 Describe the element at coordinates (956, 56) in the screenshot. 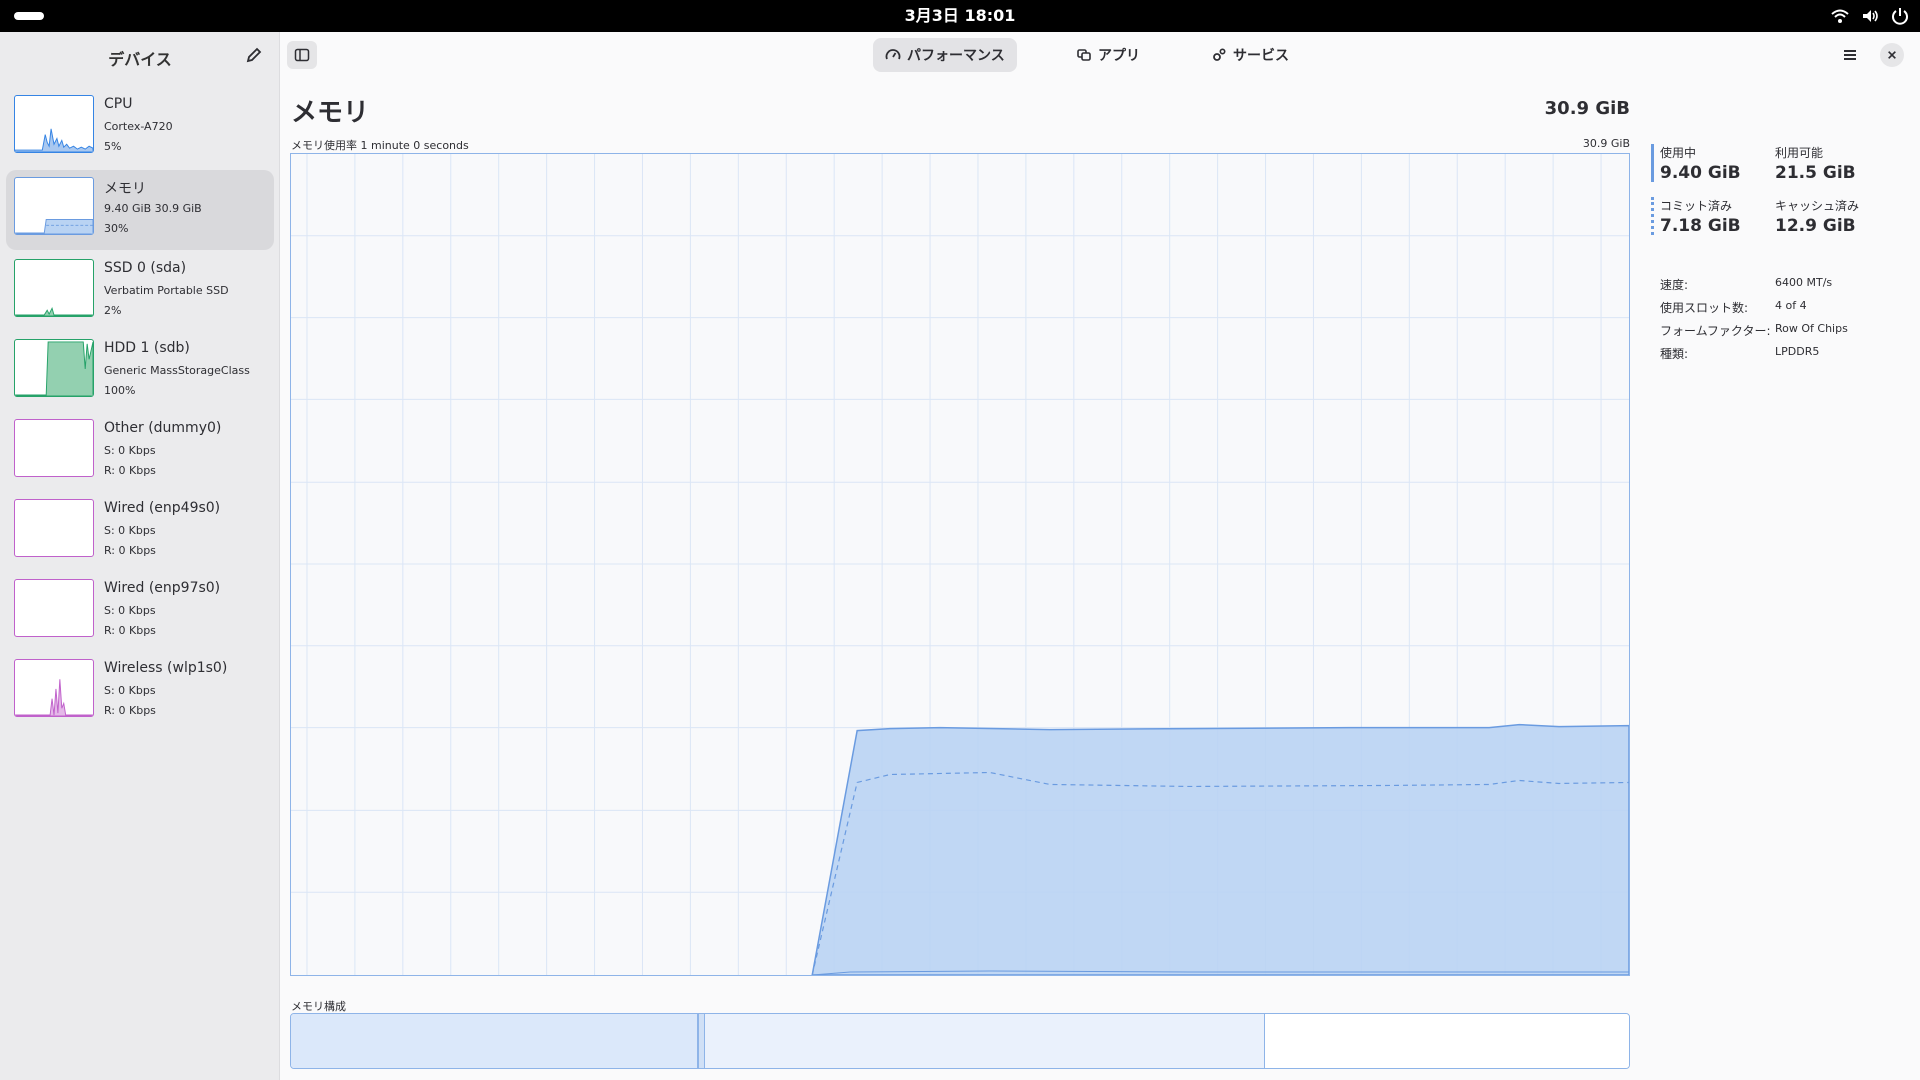

I see `tab-label: パフォーマンス` at that location.